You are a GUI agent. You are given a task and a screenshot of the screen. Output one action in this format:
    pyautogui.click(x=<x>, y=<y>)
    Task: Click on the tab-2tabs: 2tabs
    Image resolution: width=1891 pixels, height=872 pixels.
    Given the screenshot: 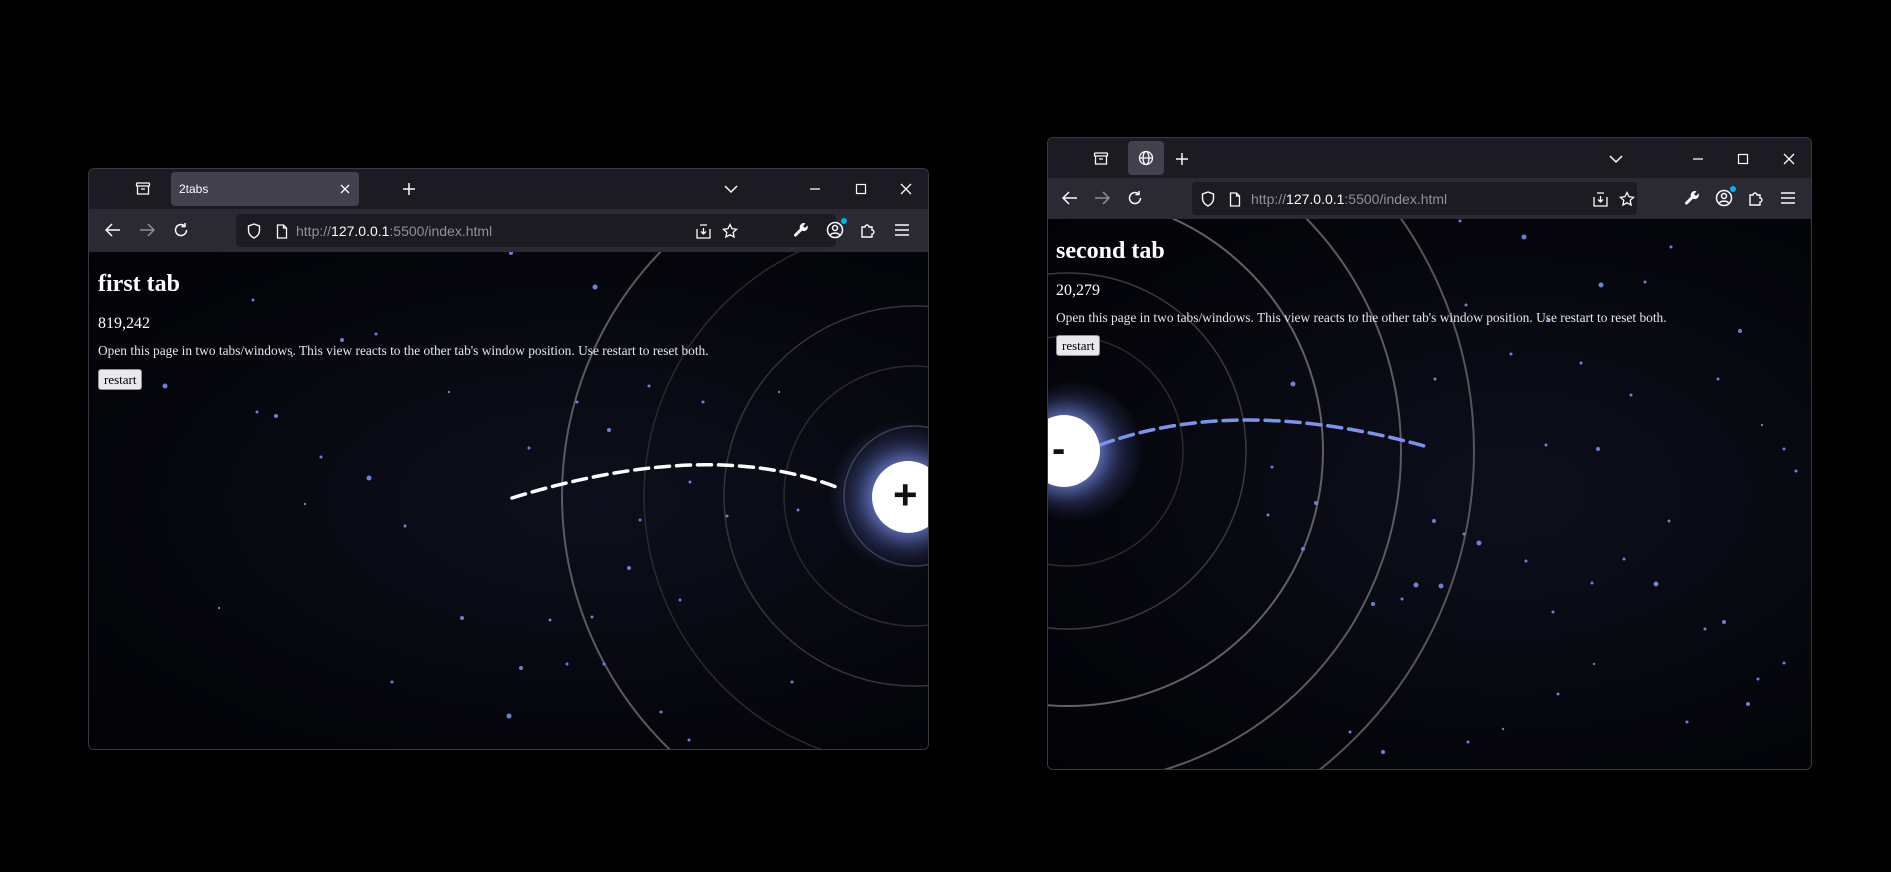 What is the action you would take?
    pyautogui.click(x=265, y=189)
    